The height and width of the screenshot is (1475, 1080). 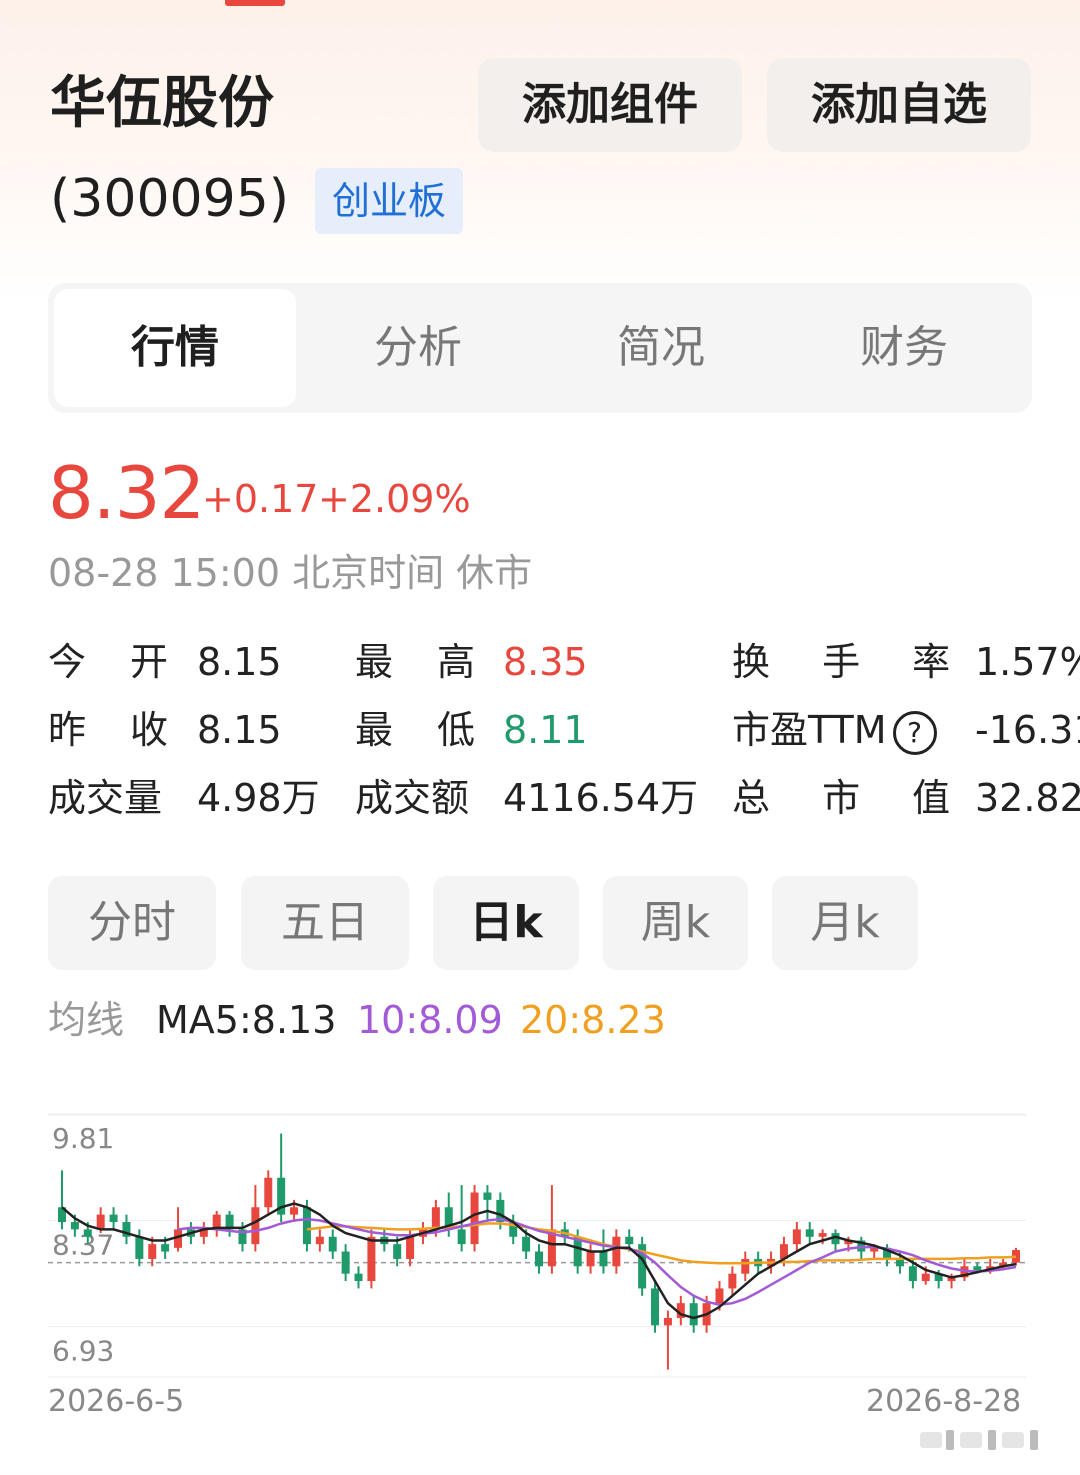 What do you see at coordinates (1027, 730) in the screenshot?
I see `pe-value: -16.31` at bounding box center [1027, 730].